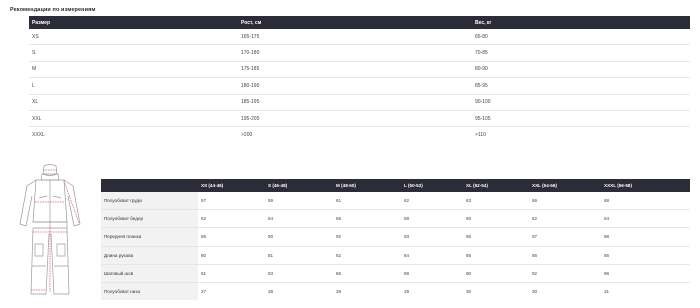  What do you see at coordinates (355, 102) in the screenshot?
I see `cell-height: 185-195` at bounding box center [355, 102].